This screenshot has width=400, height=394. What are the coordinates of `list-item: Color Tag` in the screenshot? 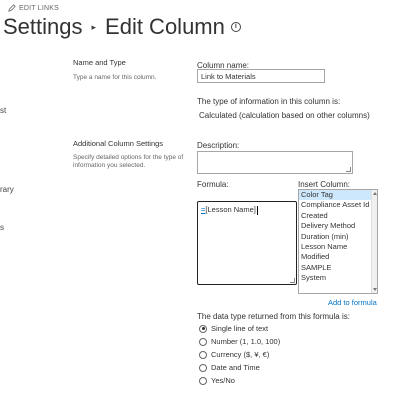 It's located at (338, 195).